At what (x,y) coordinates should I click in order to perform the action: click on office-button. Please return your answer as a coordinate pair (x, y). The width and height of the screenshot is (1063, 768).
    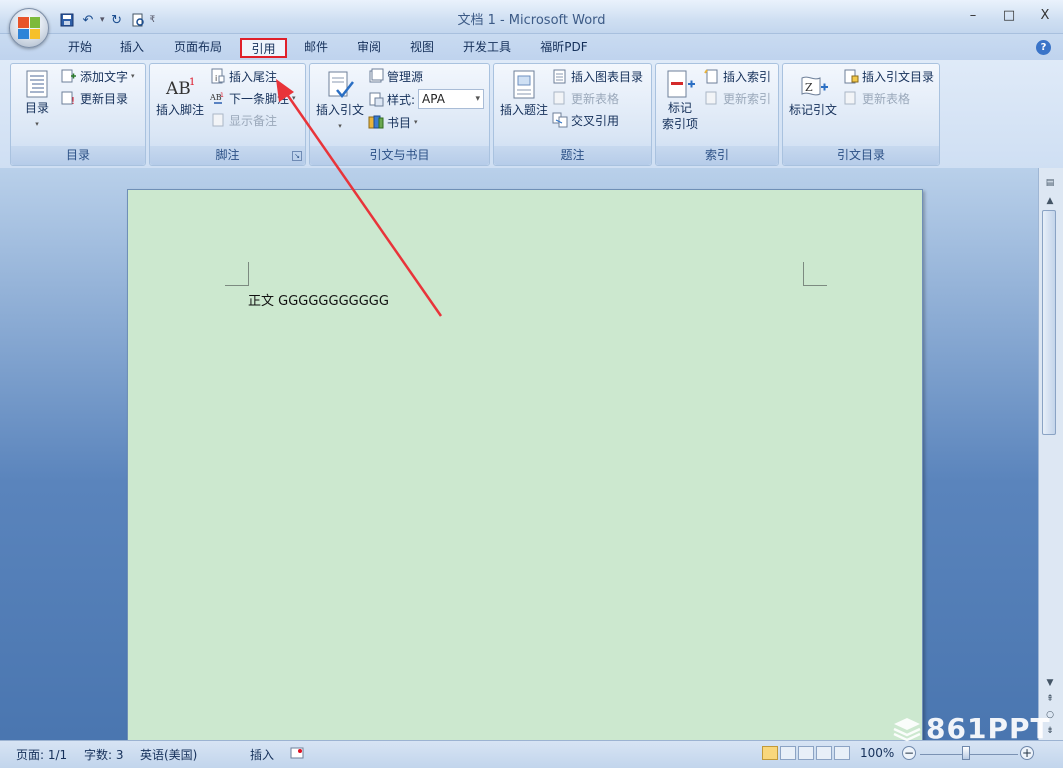
    Looking at the image, I should click on (29, 28).